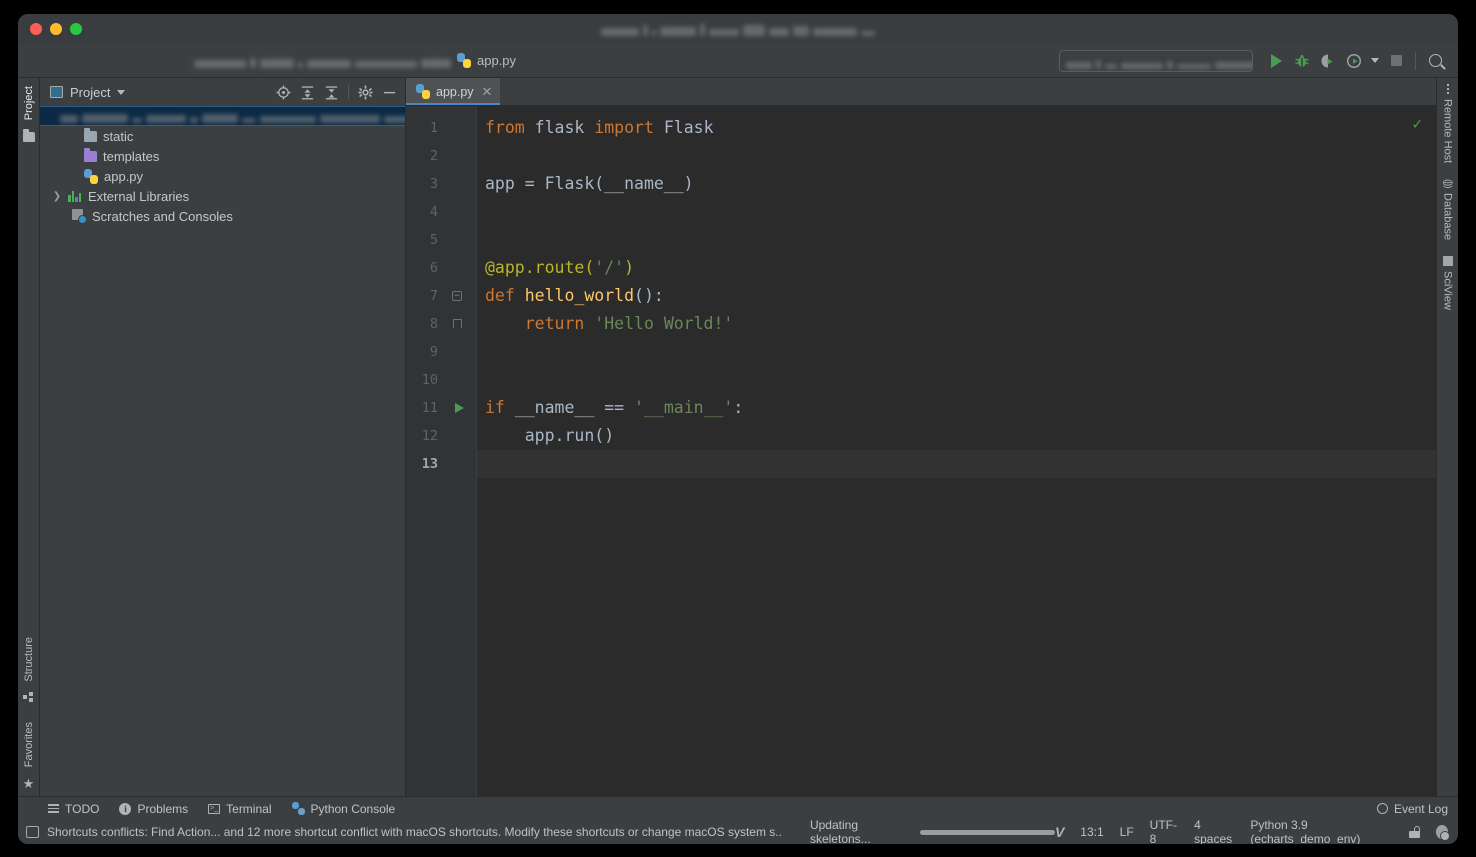 The height and width of the screenshot is (857, 1476). What do you see at coordinates (614, 407) in the screenshot?
I see `code-line-11: if __name__ == '__main__':` at bounding box center [614, 407].